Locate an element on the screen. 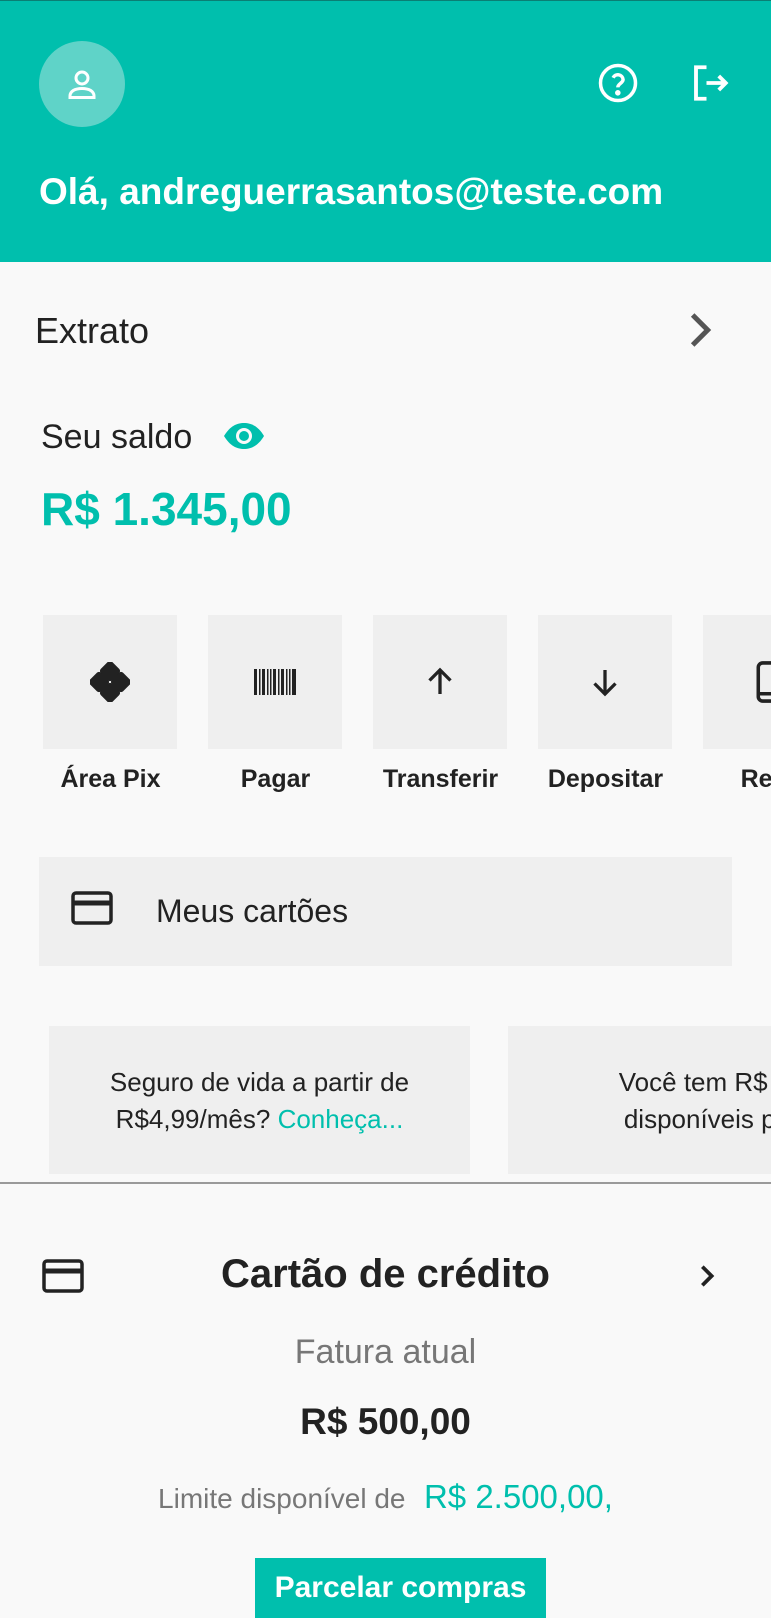 This screenshot has height=1618, width=771. action-pagar: Pagar is located at coordinates (275, 704).